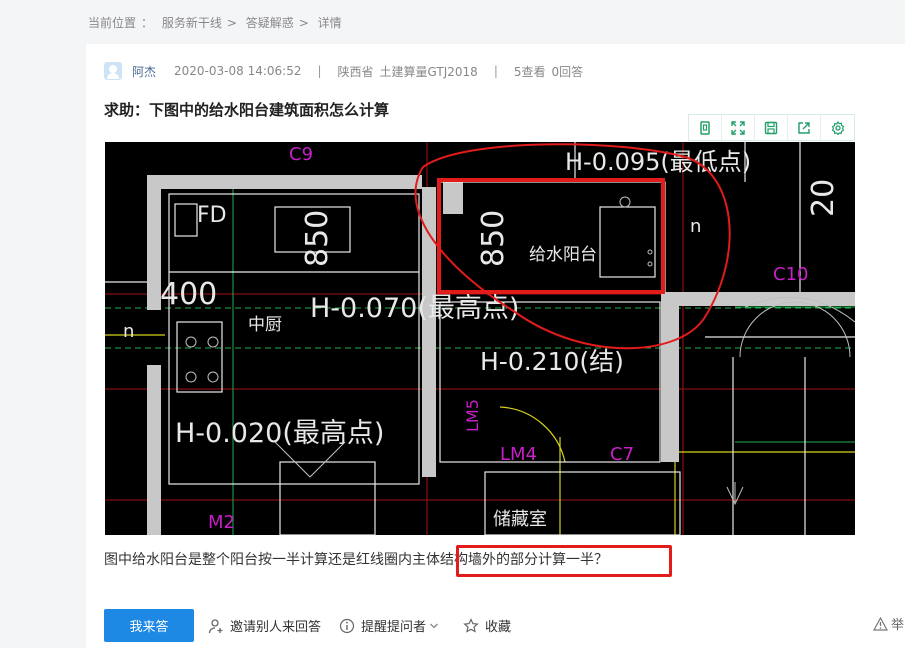  I want to click on avatar, so click(113, 71).